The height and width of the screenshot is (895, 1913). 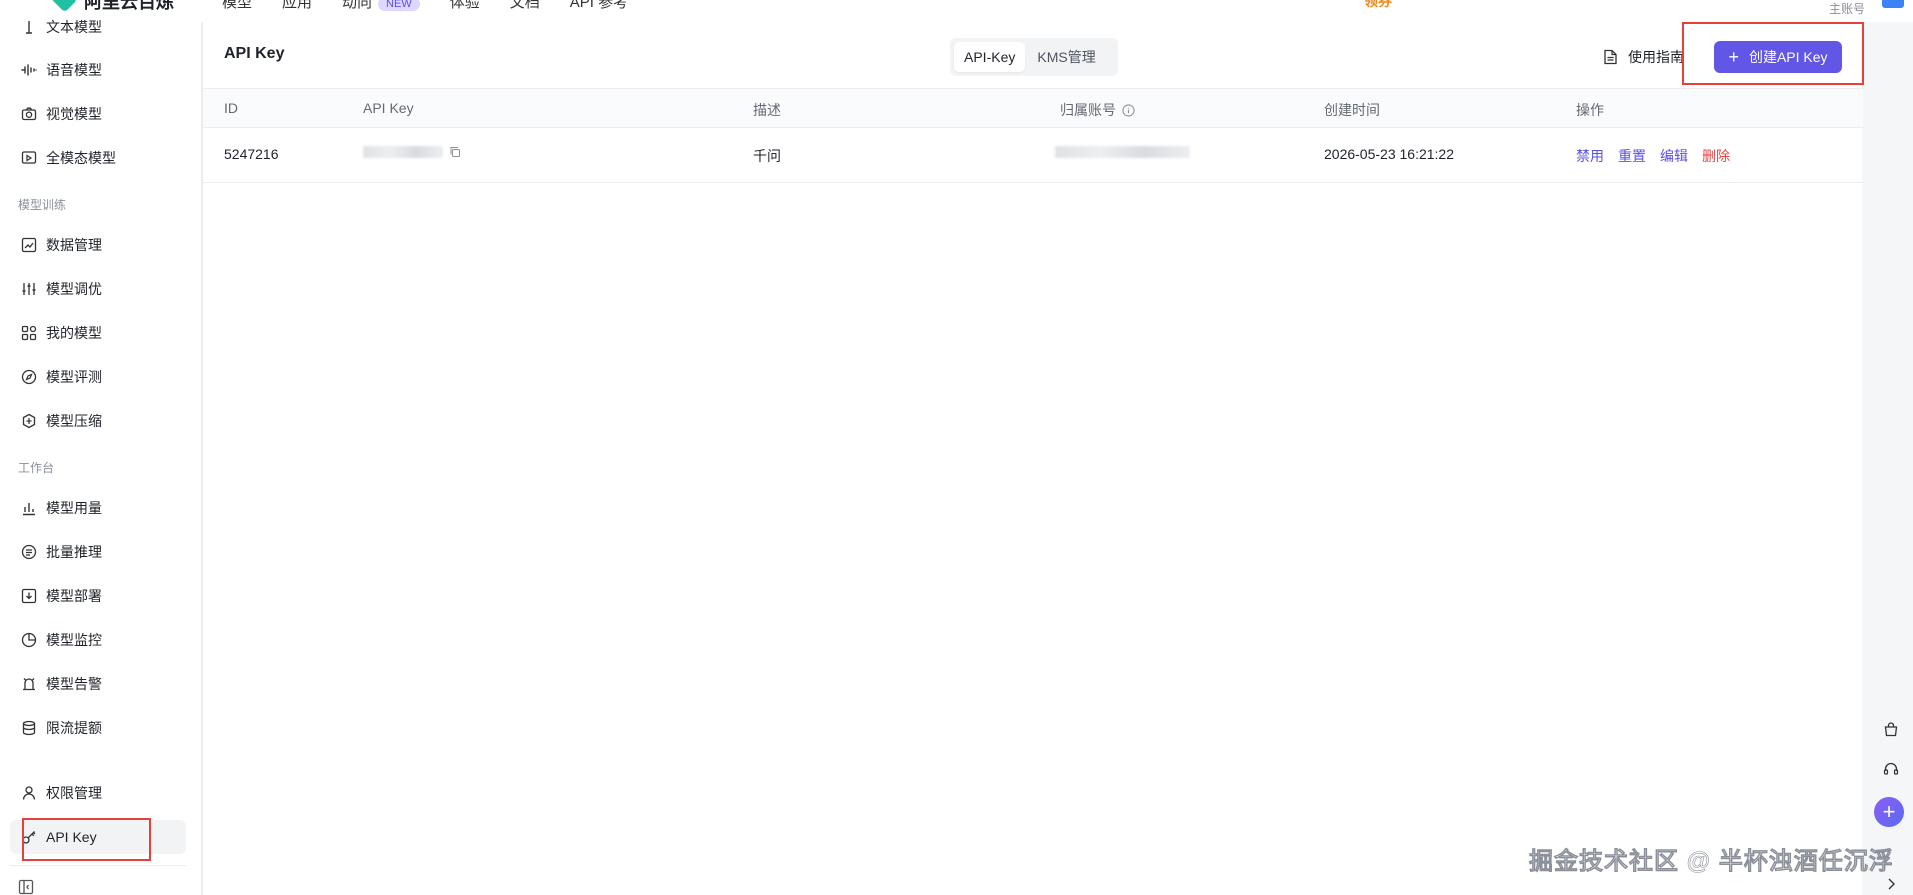 What do you see at coordinates (29, 421) in the screenshot?
I see `compress-icon` at bounding box center [29, 421].